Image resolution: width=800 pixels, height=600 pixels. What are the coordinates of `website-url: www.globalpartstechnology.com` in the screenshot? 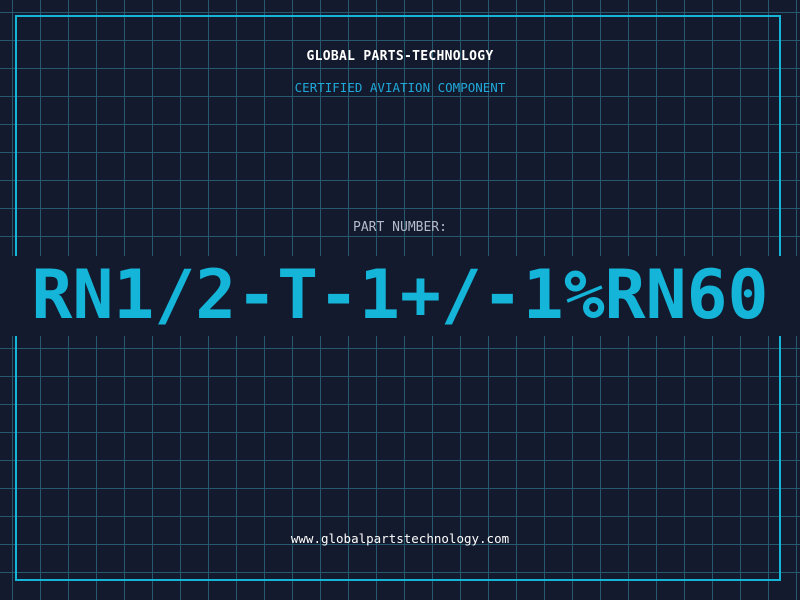 It's located at (400, 538).